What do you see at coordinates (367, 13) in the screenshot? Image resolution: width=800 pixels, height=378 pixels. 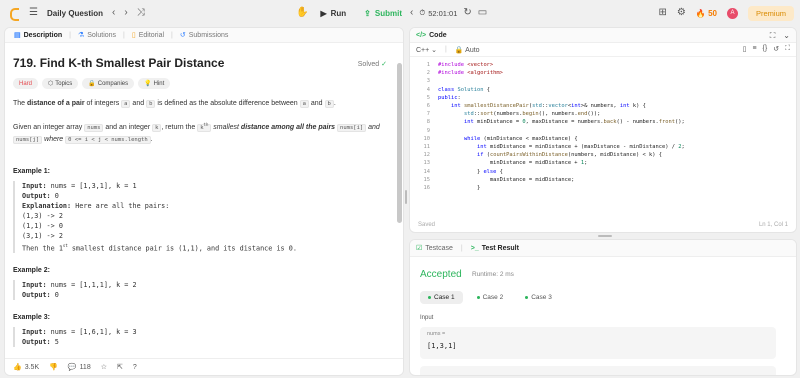 I see `upload-icon: ⇪` at bounding box center [367, 13].